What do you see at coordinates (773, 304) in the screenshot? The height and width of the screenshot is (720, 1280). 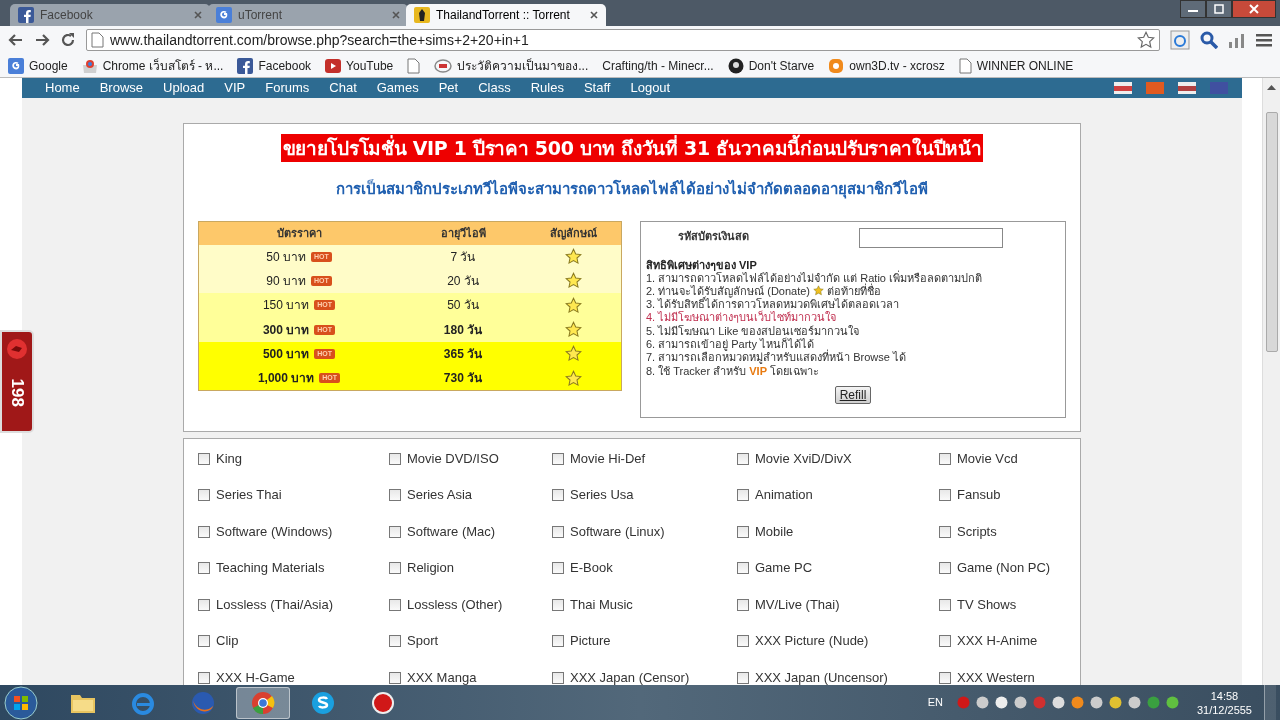 I see `perk-text: 3. ได้รับสิทธิ์ได้การดาวโหลดหมวดพิเศษได้ตลอดเวลา` at bounding box center [773, 304].